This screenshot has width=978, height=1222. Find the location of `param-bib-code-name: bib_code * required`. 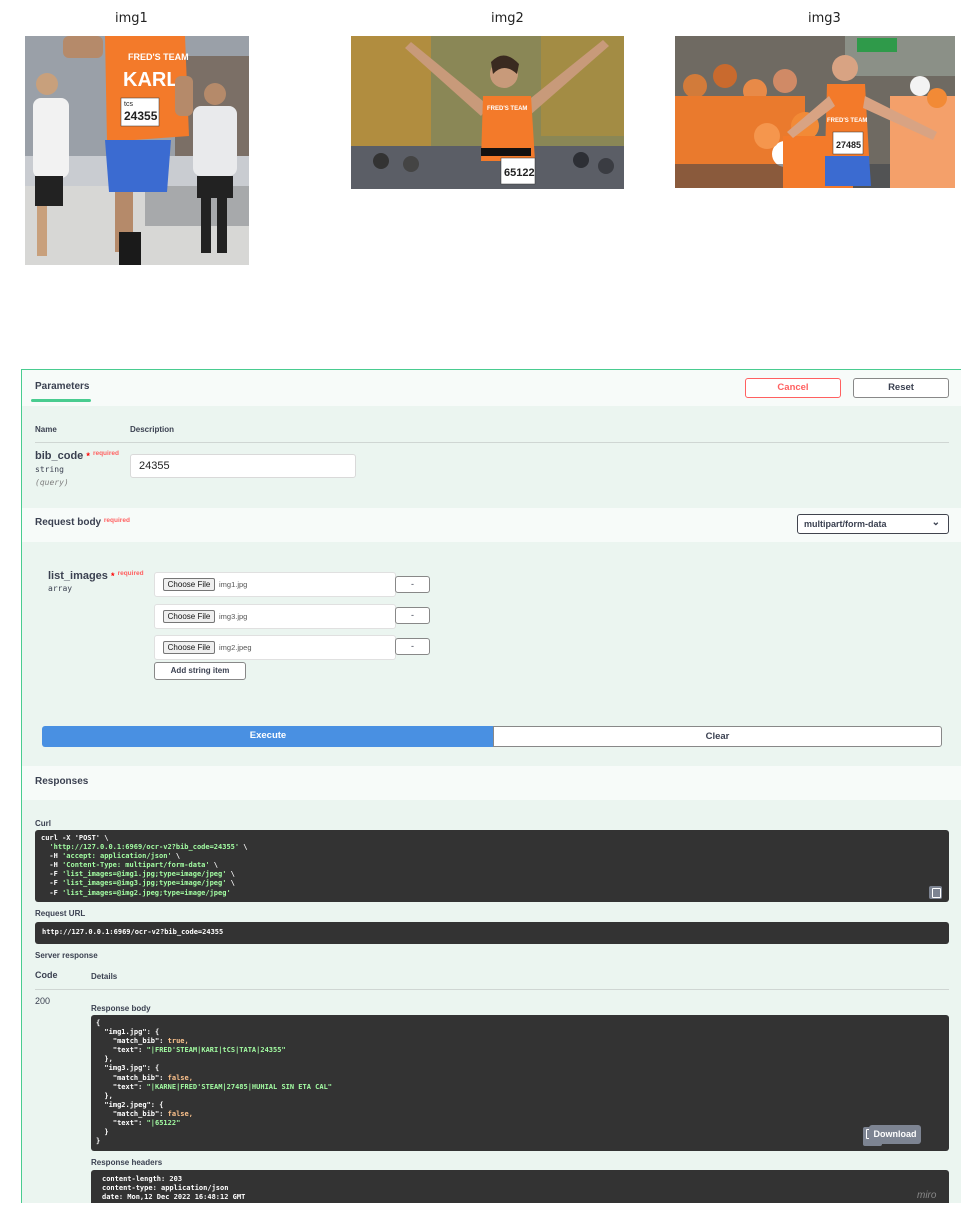

param-bib-code-name: bib_code * required is located at coordinates (77, 456).